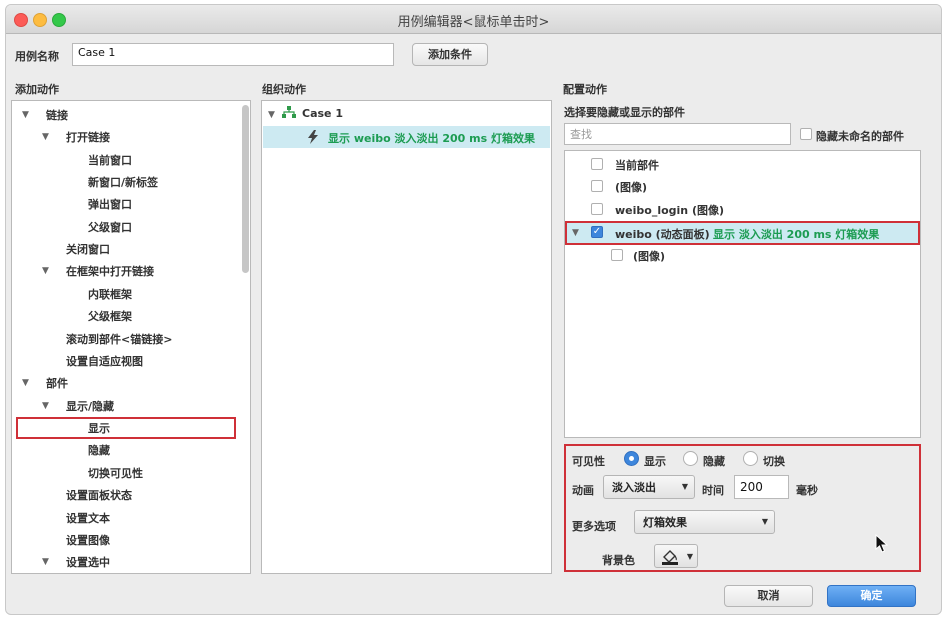  What do you see at coordinates (714, 461) in the screenshot?
I see `radio-hide-label: 隐藏` at bounding box center [714, 461].